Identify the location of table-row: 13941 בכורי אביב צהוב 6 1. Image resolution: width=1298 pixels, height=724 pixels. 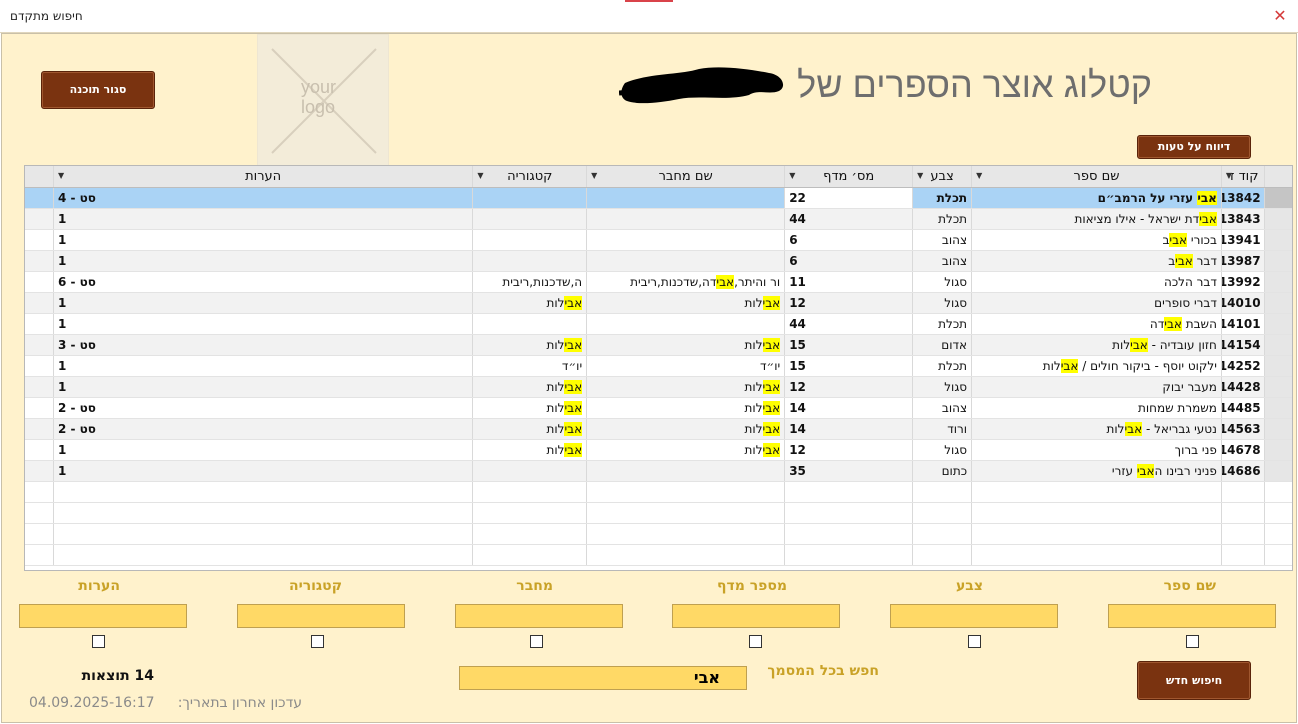
(658, 240).